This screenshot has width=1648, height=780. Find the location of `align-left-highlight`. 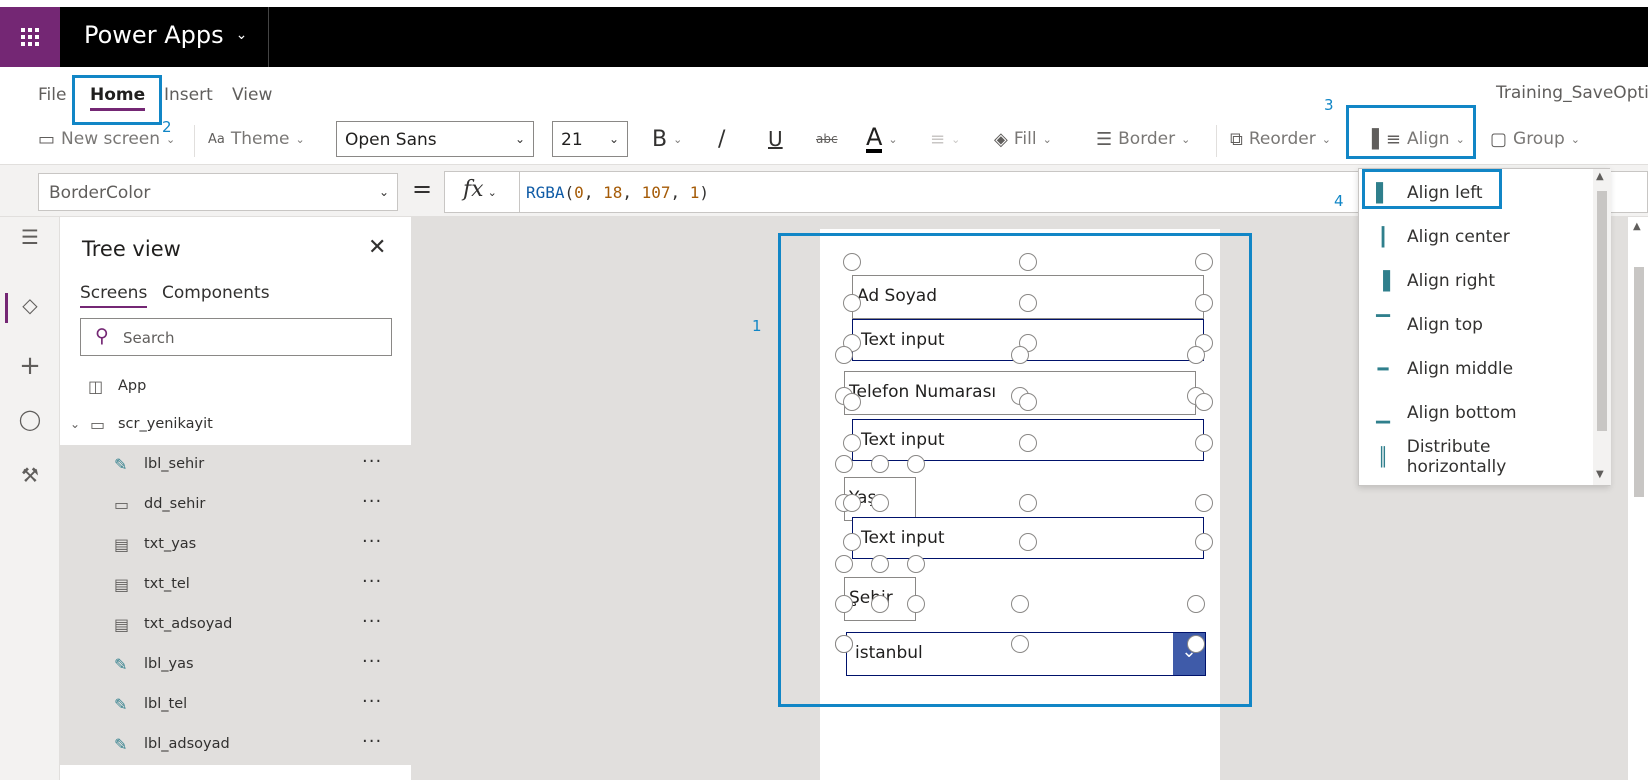

align-left-highlight is located at coordinates (1432, 189).